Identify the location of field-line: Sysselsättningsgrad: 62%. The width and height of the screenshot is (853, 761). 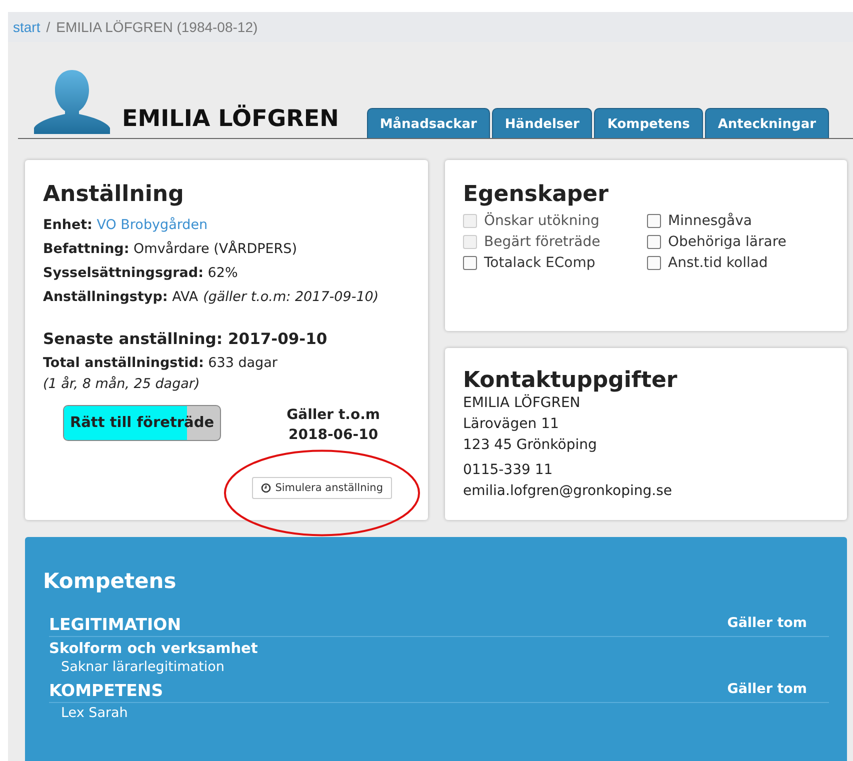
(141, 273).